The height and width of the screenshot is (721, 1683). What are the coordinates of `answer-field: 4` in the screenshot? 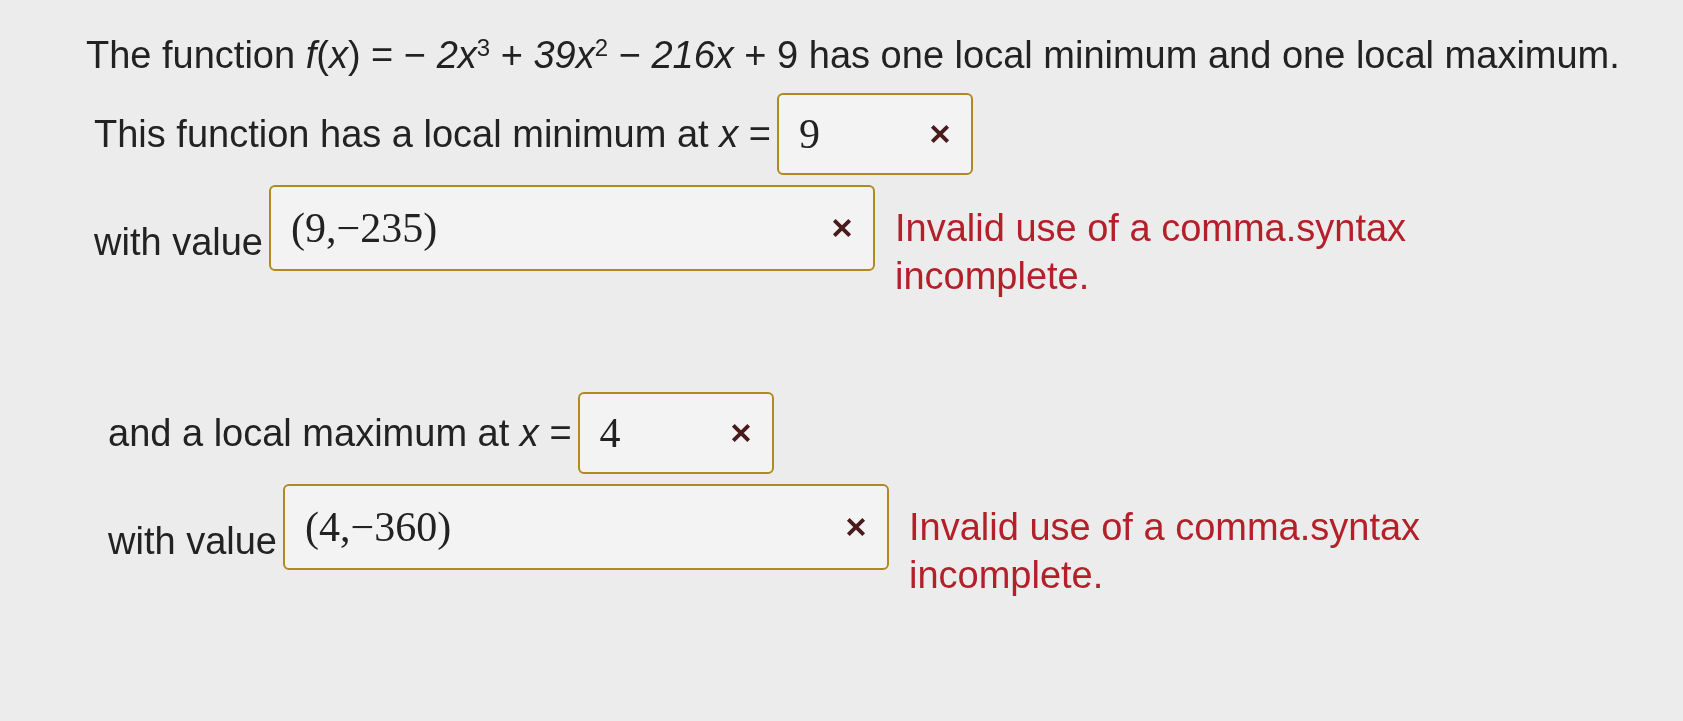 It's located at (675, 433).